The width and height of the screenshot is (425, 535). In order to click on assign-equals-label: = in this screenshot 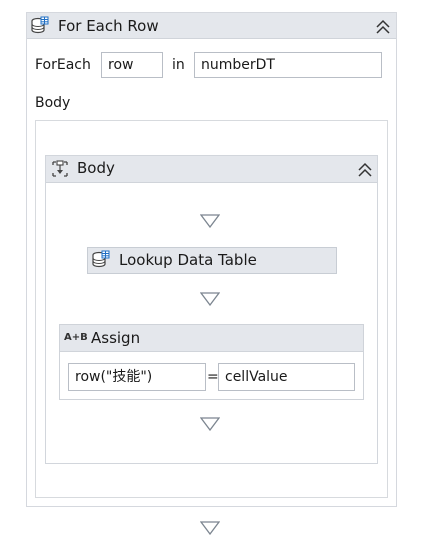, I will do `click(213, 377)`.